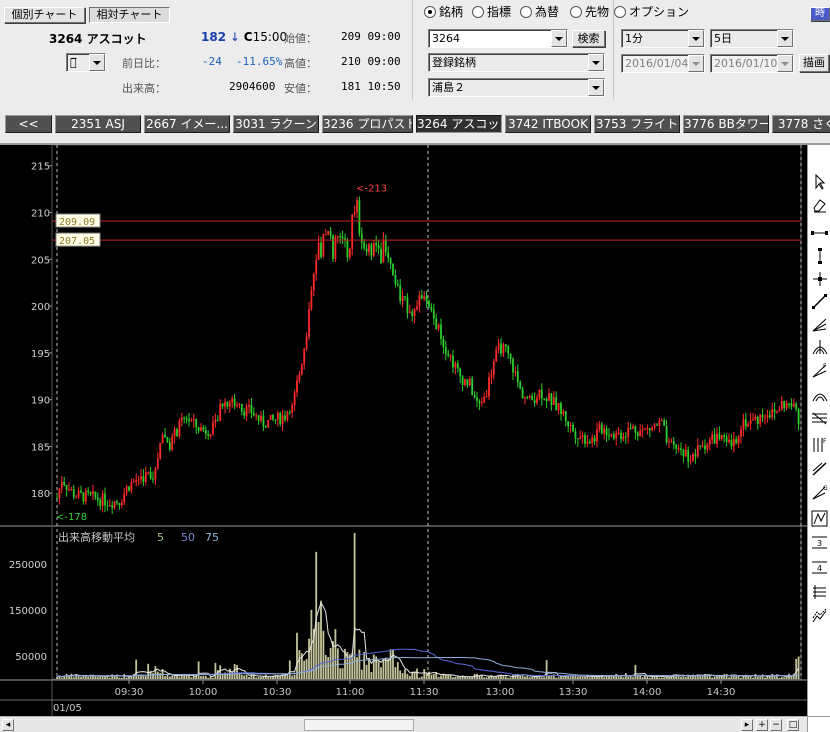  Describe the element at coordinates (819, 301) in the screenshot. I see `trendline-icon` at that location.